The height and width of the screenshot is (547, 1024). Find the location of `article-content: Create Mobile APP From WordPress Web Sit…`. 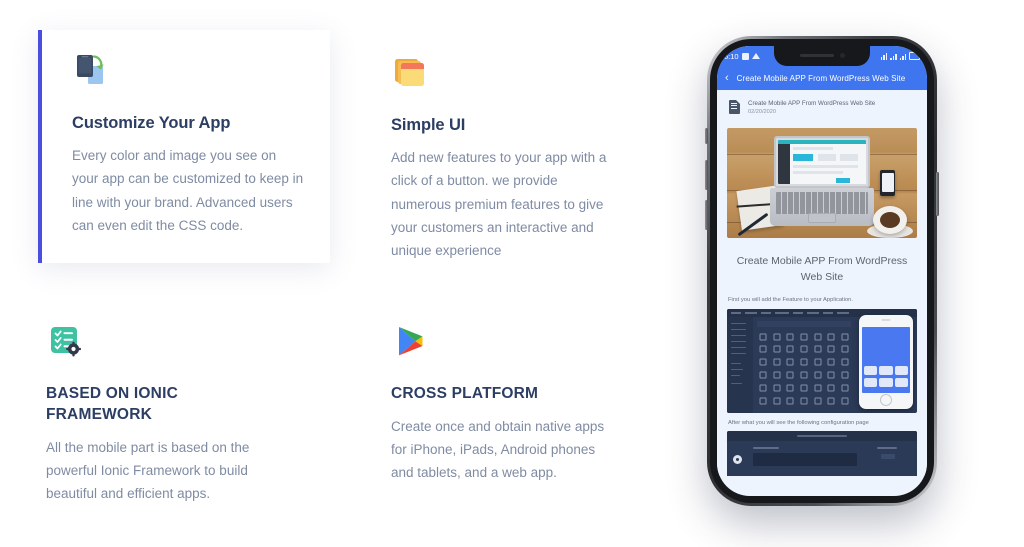

article-content: Create Mobile APP From WordPress Web Sit… is located at coordinates (822, 283).